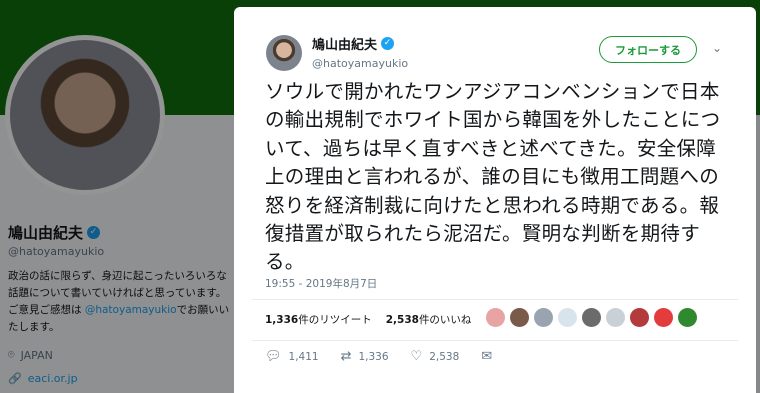 The height and width of the screenshot is (393, 760). Describe the element at coordinates (717, 48) in the screenshot. I see `chevron-down-icon: ⌄` at that location.